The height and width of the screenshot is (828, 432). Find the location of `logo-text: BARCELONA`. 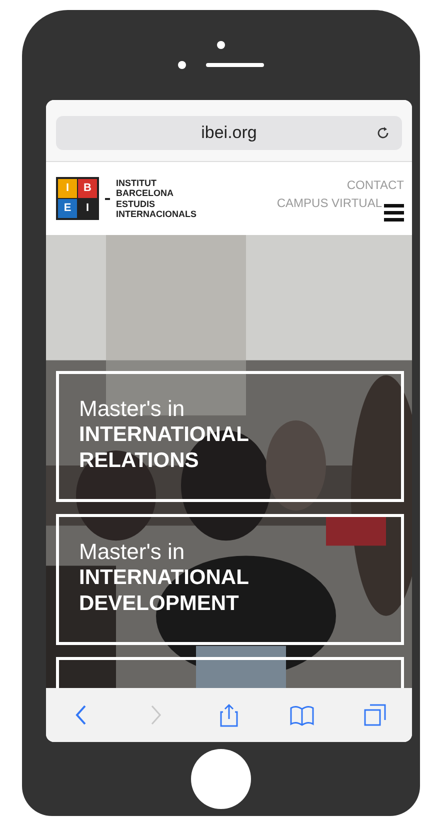

logo-text: BARCELONA is located at coordinates (145, 193).